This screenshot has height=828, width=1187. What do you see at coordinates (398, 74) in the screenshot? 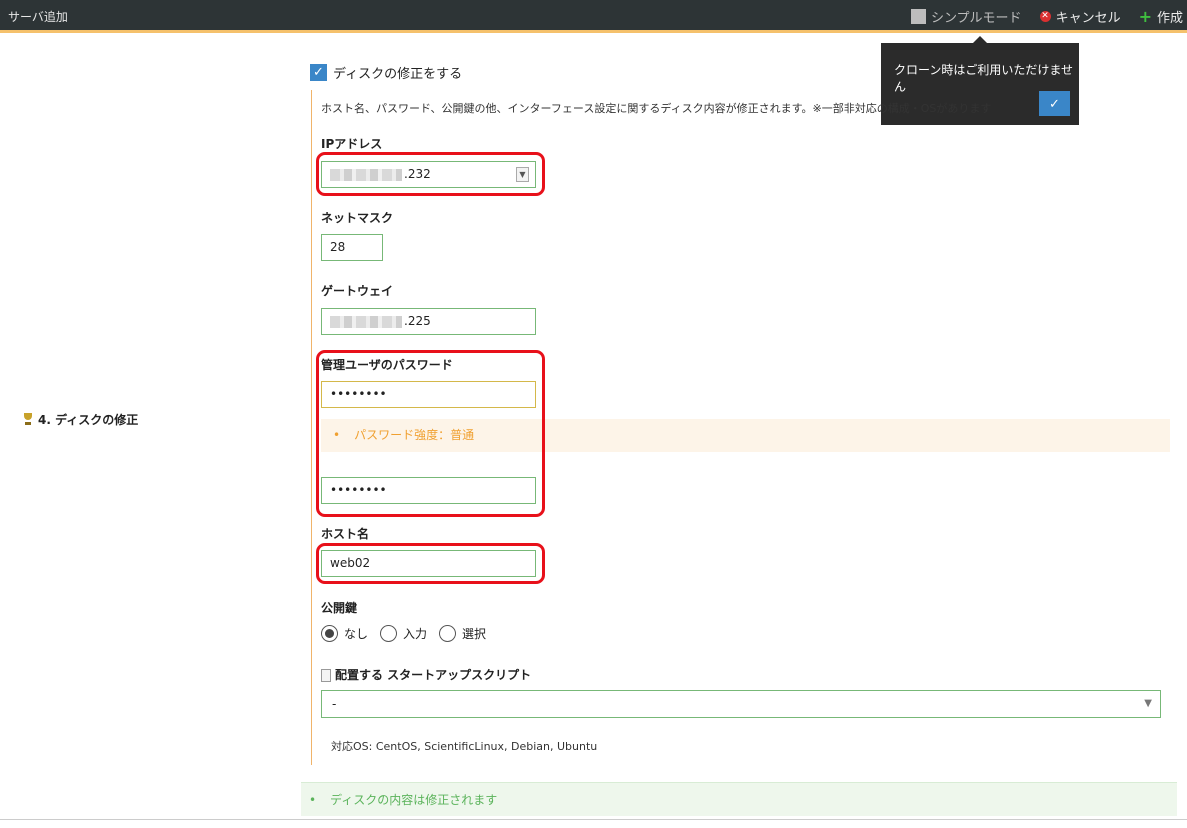
I see `disk-edit-checkbox-label: ディスクの修正をする` at bounding box center [398, 74].